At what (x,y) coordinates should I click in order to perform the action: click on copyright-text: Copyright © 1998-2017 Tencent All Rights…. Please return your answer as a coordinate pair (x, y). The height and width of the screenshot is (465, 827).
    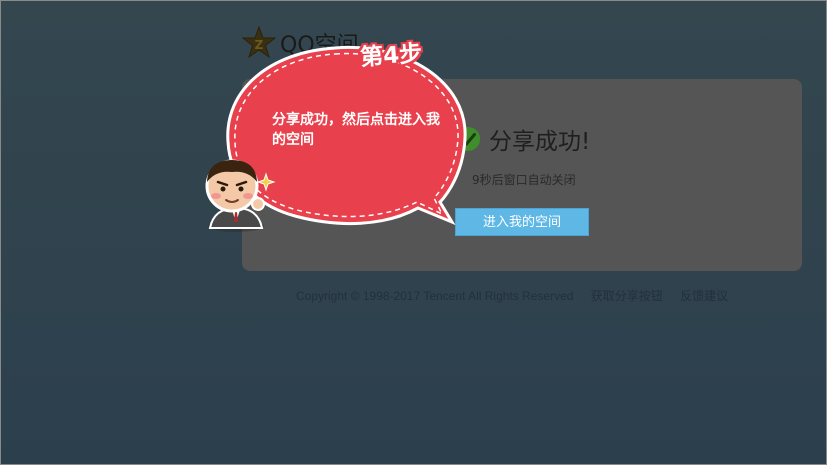
    Looking at the image, I should click on (435, 296).